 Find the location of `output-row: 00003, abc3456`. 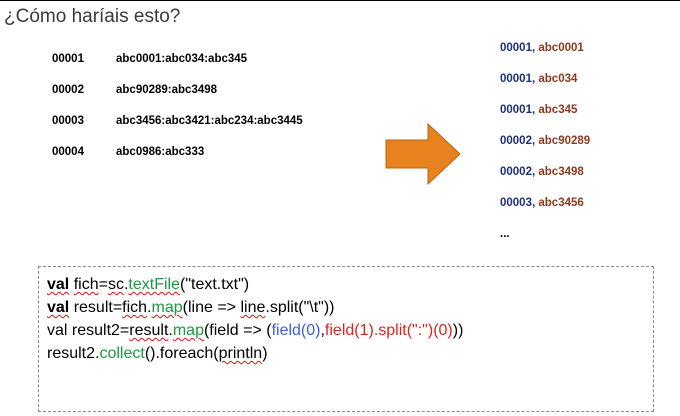

output-row: 00003, abc3456 is located at coordinates (542, 203).